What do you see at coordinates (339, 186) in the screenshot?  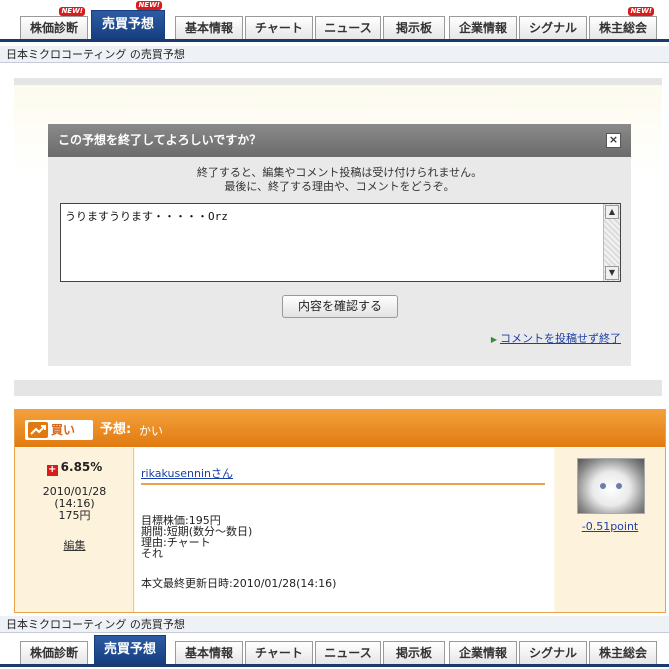 I see `message-line: 最後に、終了する理由や、コメントをどうぞ。` at bounding box center [339, 186].